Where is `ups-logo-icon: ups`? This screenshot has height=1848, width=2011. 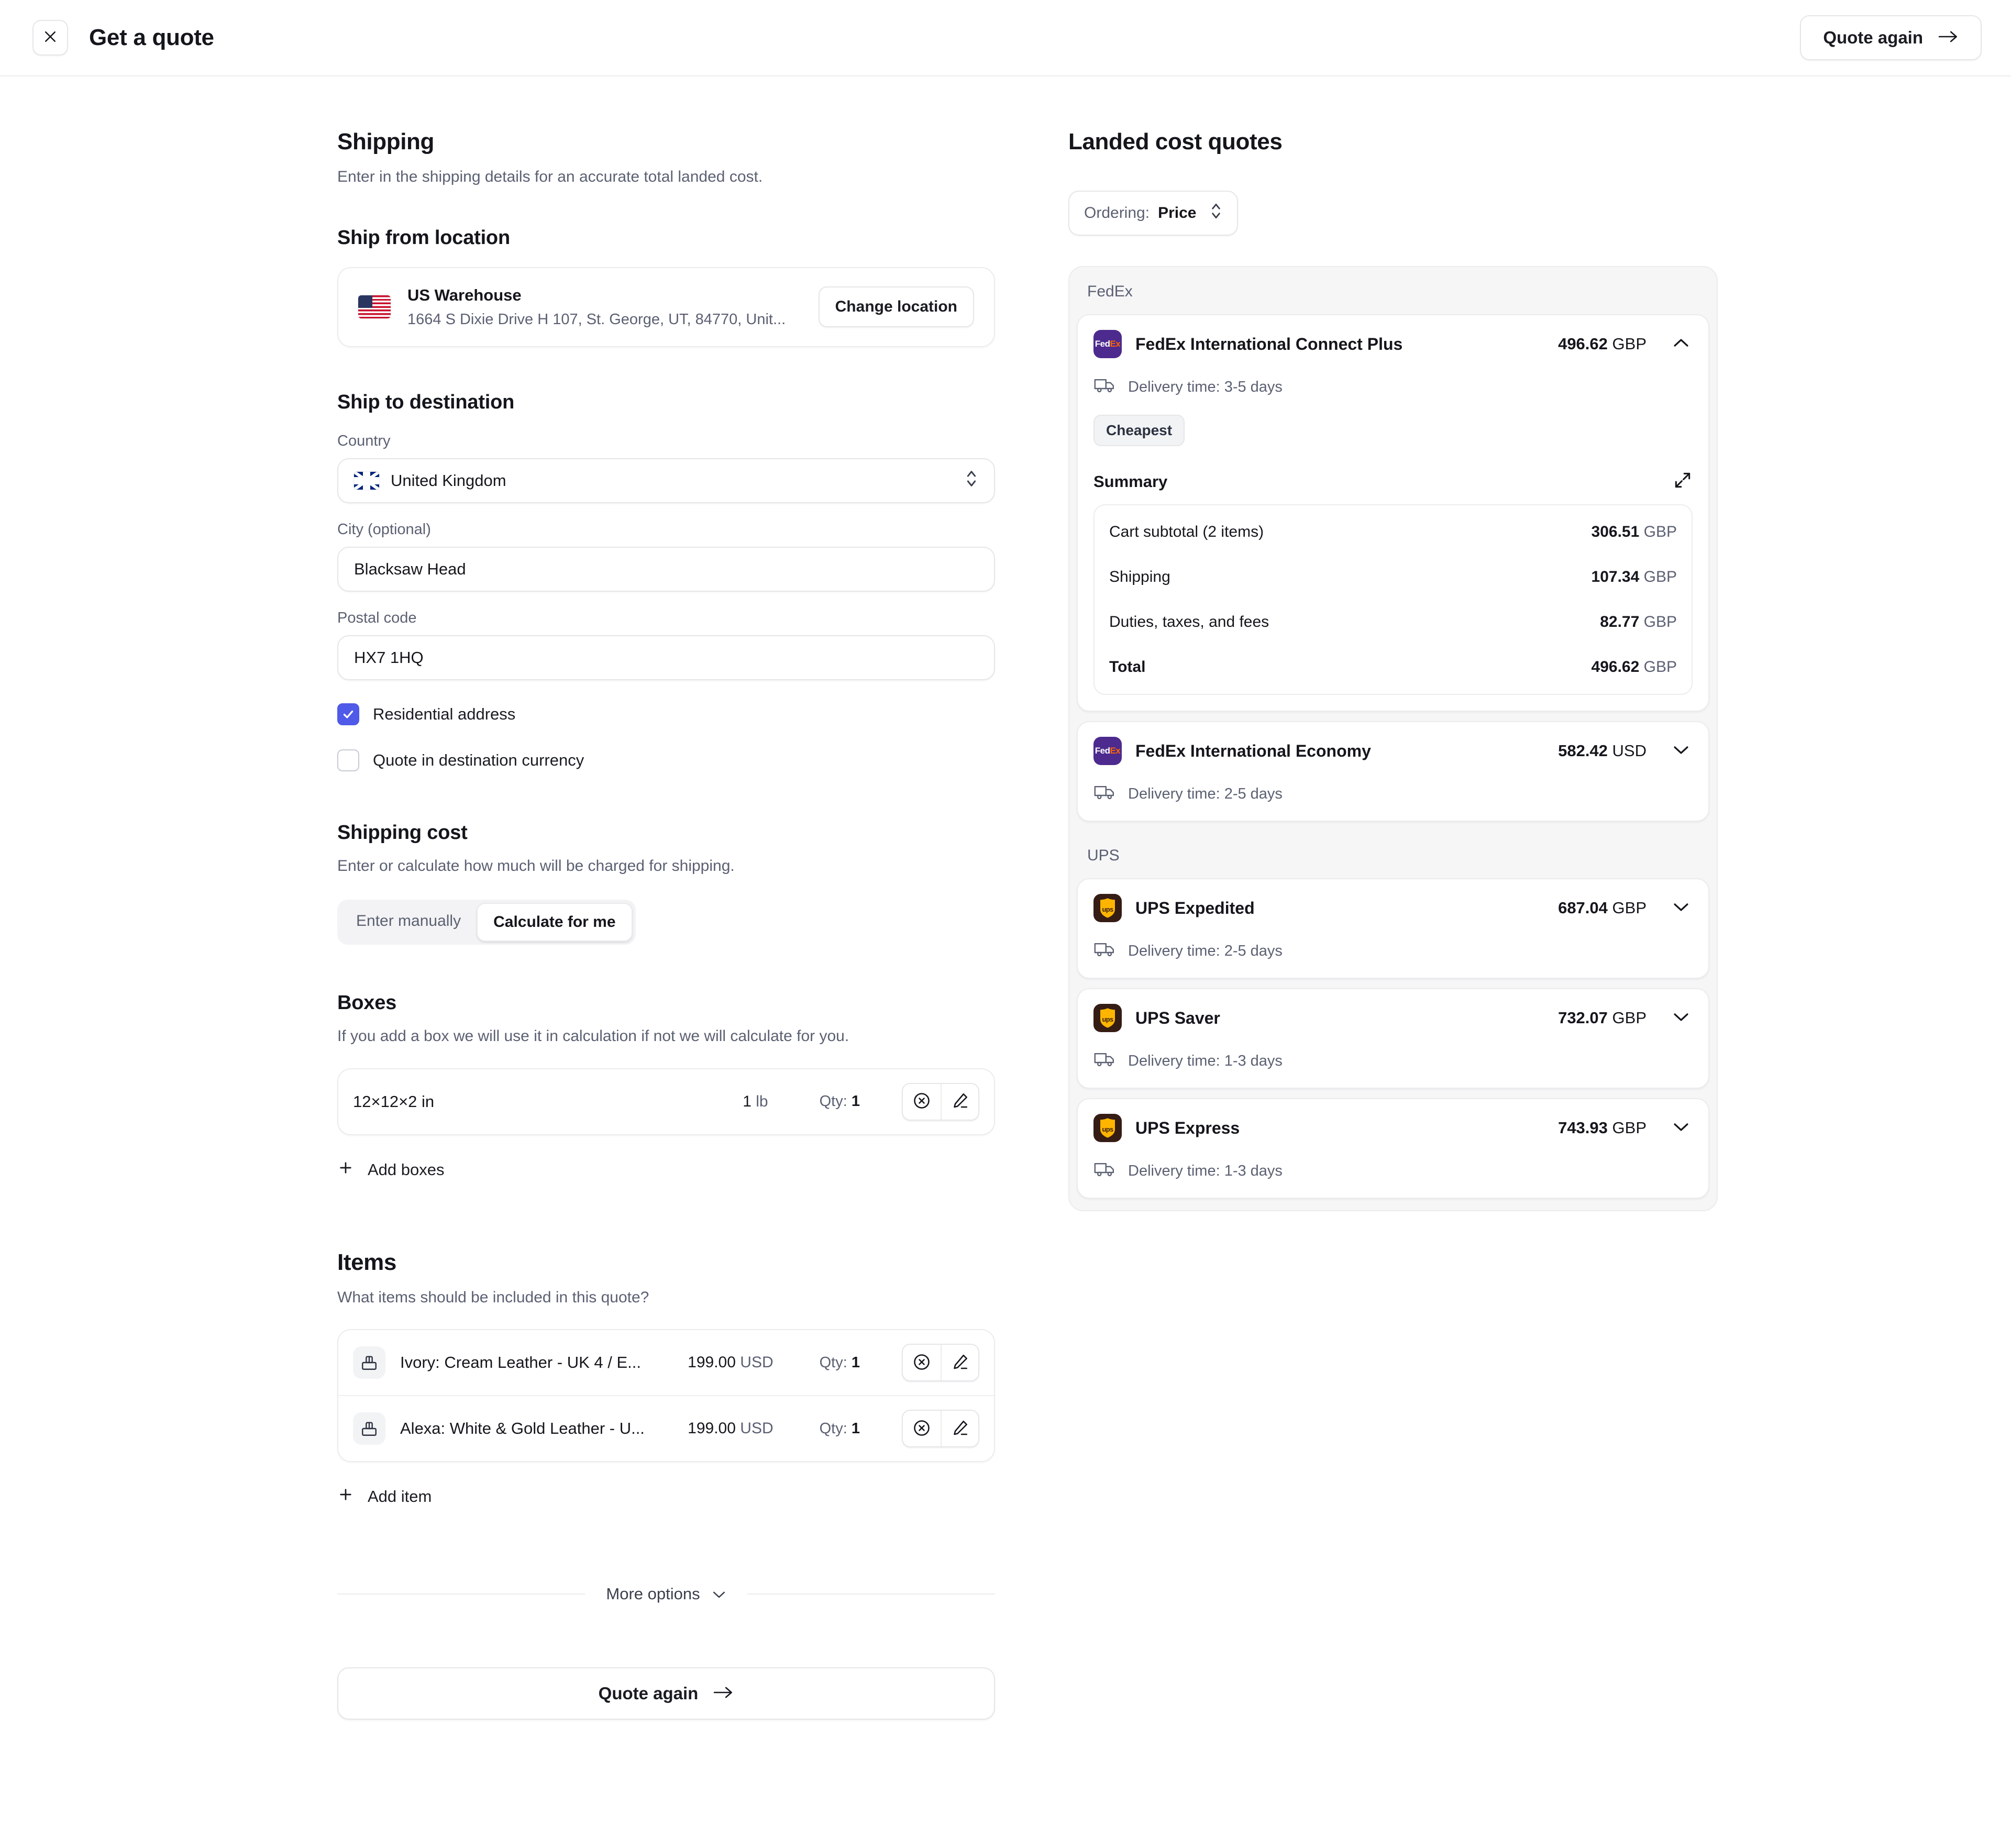
ups-logo-icon: ups is located at coordinates (1107, 1128).